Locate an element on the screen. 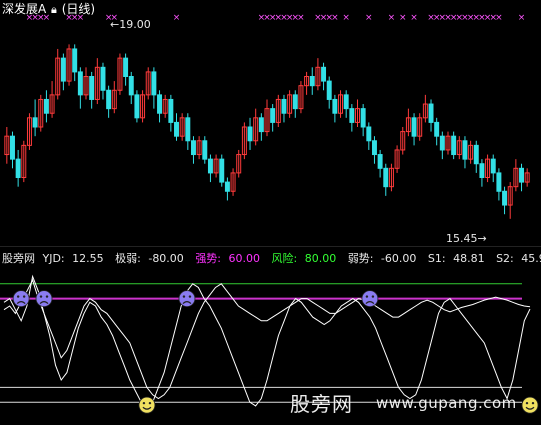 The height and width of the screenshot is (425, 541). s2-readout: S2: 45.99 is located at coordinates (518, 258).